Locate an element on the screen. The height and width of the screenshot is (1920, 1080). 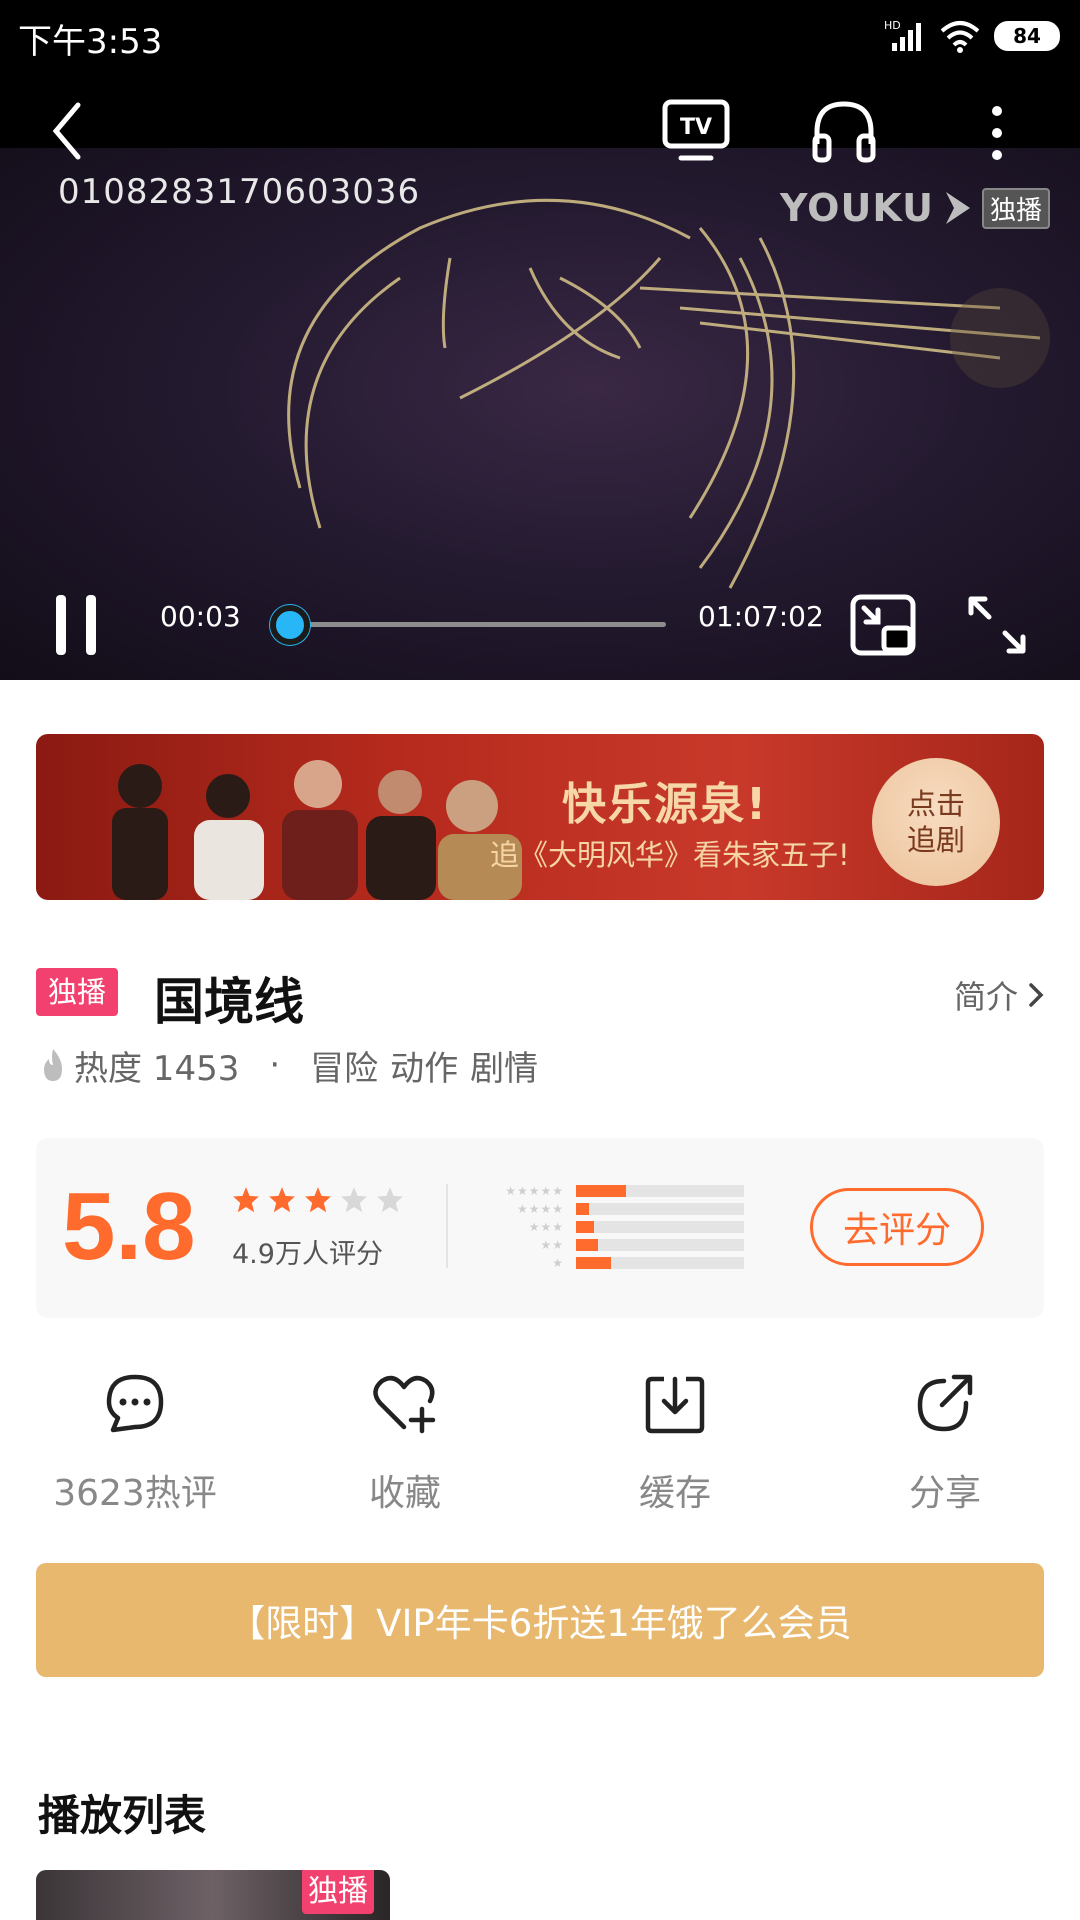
status-indicators: HD 84 is located at coordinates (972, 36).